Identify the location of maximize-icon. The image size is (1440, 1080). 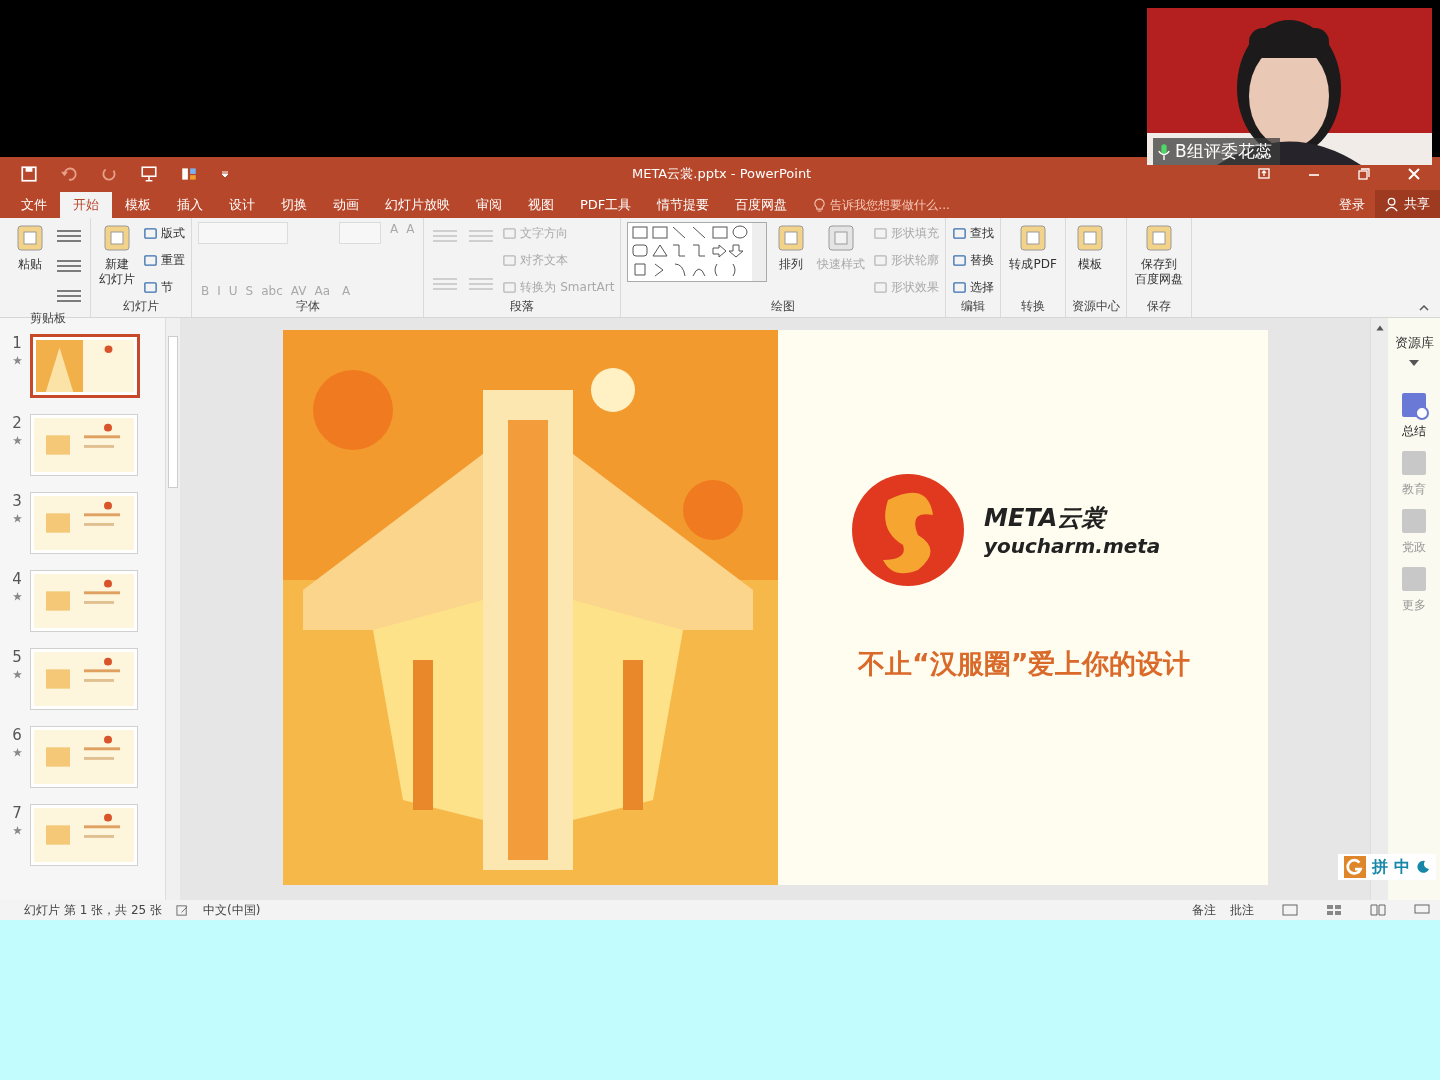
(1364, 173).